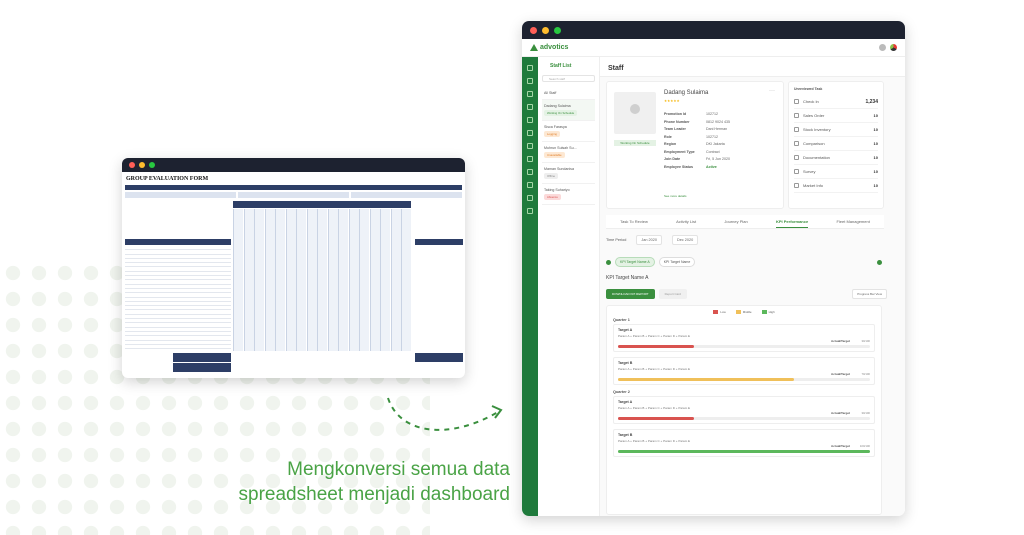 This screenshot has width=1024, height=535. What do you see at coordinates (852, 221) in the screenshot?
I see `tab-fleet-management: Fleet Management` at bounding box center [852, 221].